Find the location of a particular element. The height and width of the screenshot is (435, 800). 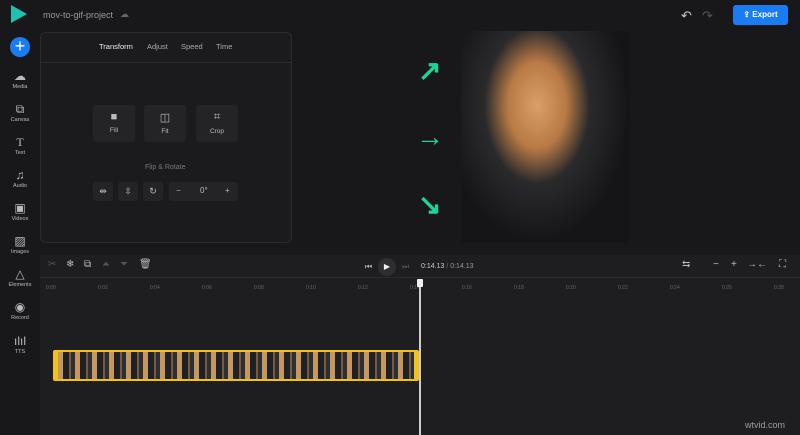

tick-label: 0:26 is located at coordinates (727, 288).